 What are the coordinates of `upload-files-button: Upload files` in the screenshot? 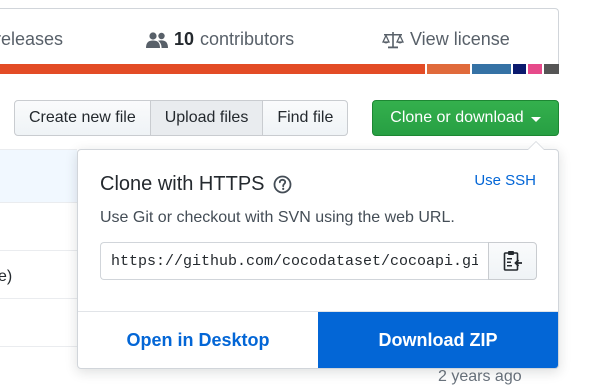 It's located at (206, 118).